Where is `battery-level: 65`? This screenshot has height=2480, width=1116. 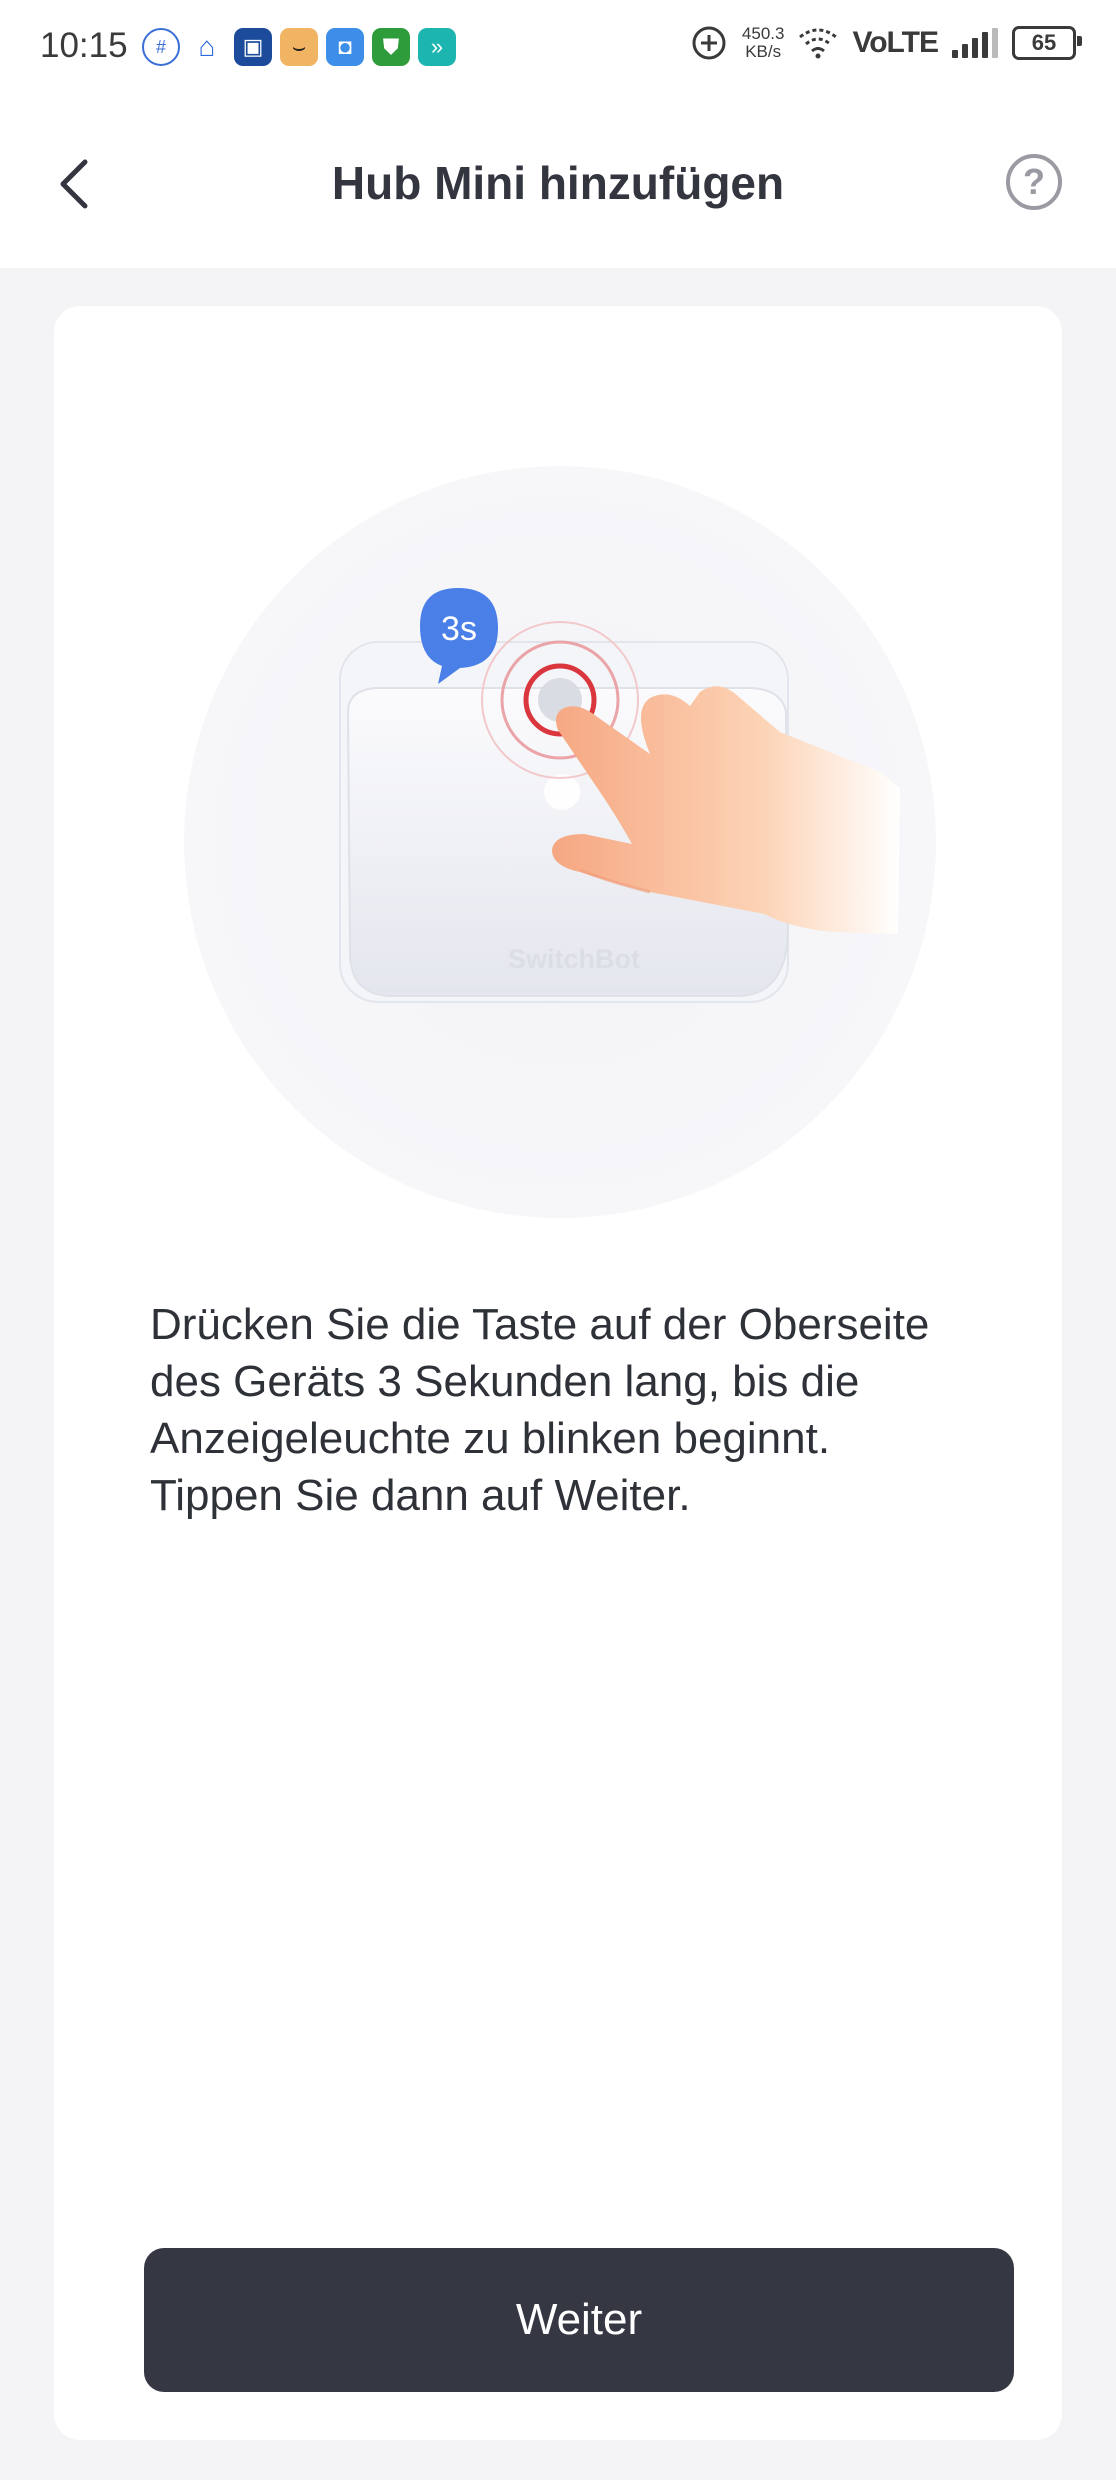 battery-level: 65 is located at coordinates (1044, 42).